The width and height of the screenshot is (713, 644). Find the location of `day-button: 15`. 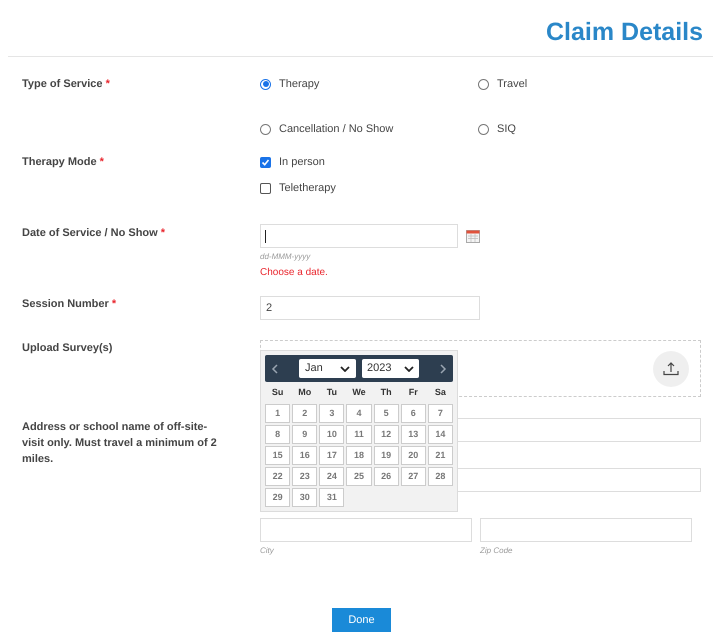

day-button: 15 is located at coordinates (277, 455).